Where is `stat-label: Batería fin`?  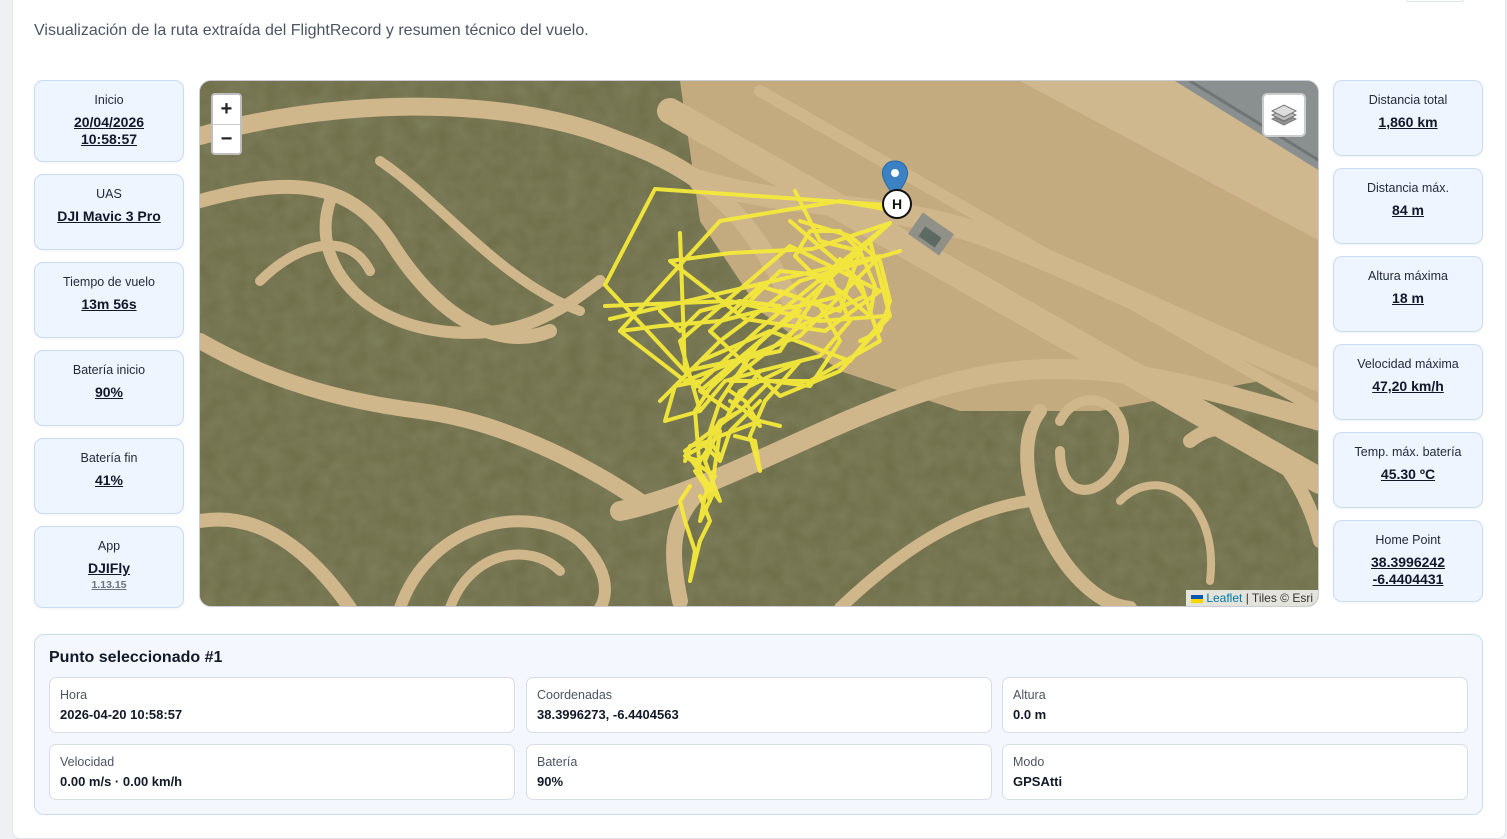
stat-label: Batería fin is located at coordinates (109, 458).